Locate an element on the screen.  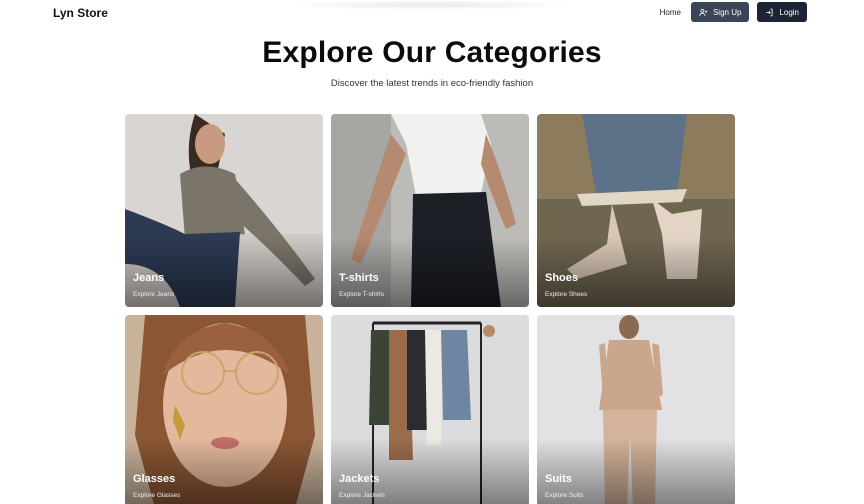
card-subtitle: Explore T-shirts is located at coordinates (362, 294).